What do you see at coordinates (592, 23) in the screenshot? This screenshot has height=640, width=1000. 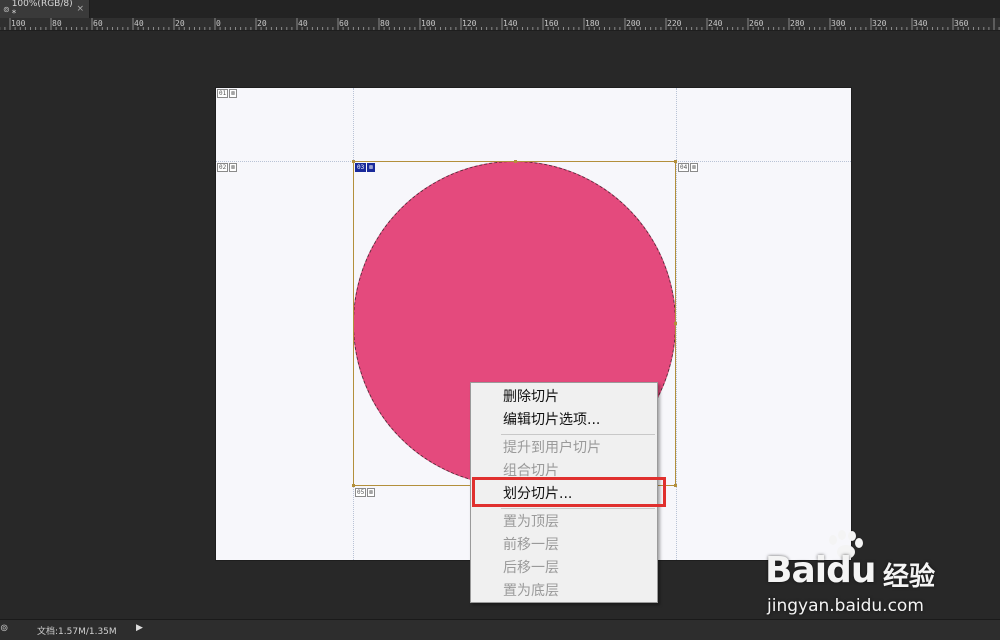 I see `ruler-tick-label: 180` at bounding box center [592, 23].